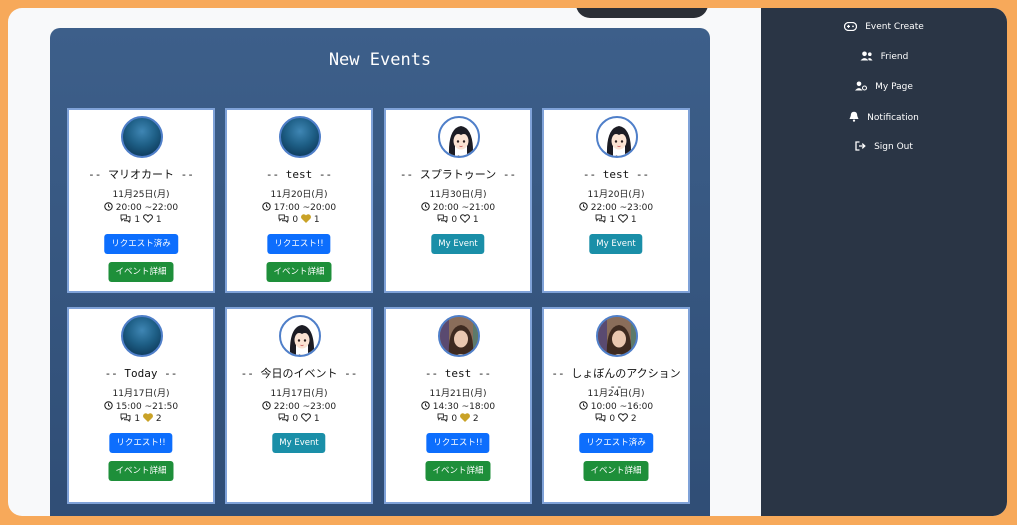  What do you see at coordinates (141, 174) in the screenshot?
I see `event-title: -- マリオカート --` at bounding box center [141, 174].